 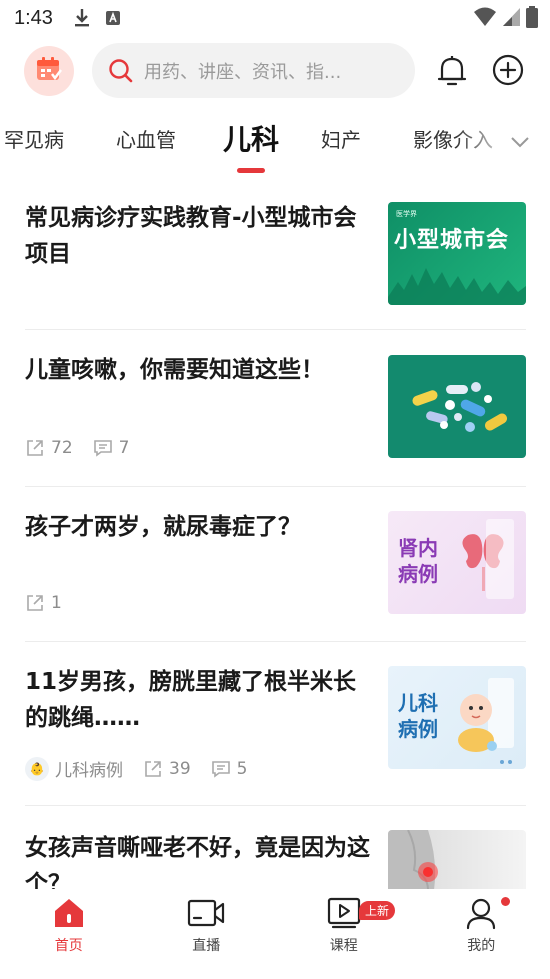 I want to click on throat-illustration, so click(x=413, y=859).